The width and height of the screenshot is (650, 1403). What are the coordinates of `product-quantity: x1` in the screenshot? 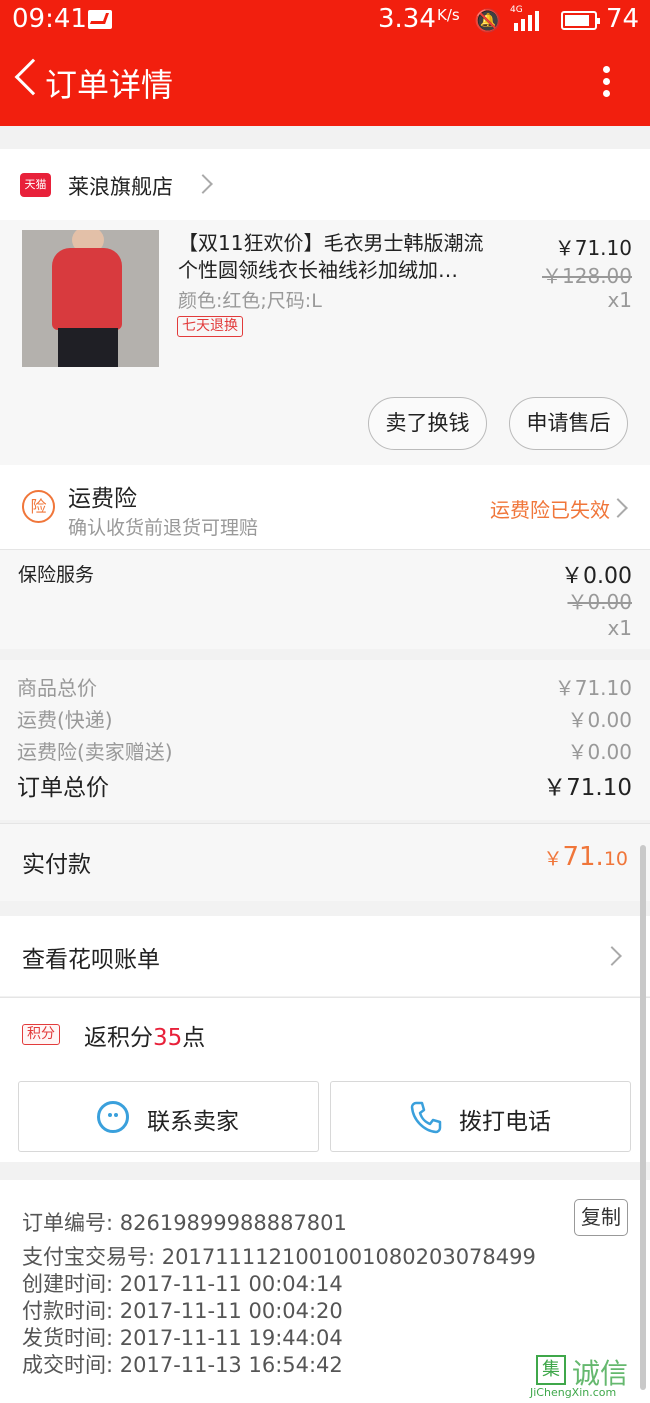 It's located at (619, 300).